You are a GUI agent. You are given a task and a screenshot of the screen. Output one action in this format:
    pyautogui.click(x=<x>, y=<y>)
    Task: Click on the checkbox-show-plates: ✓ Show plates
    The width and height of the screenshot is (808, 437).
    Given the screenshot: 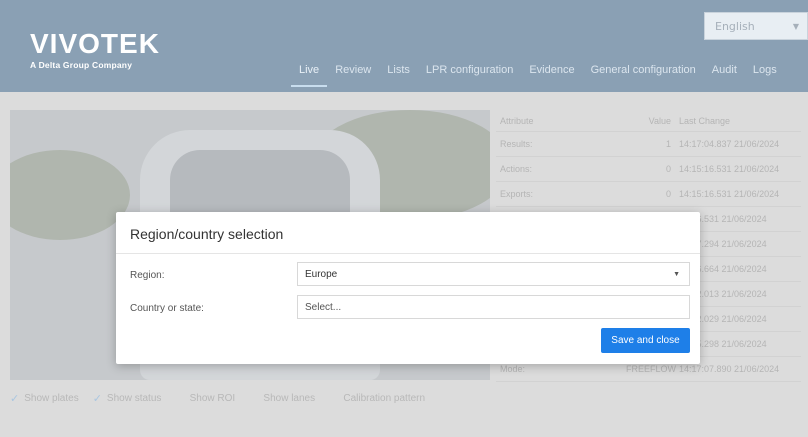 What is the action you would take?
    pyautogui.click(x=44, y=398)
    